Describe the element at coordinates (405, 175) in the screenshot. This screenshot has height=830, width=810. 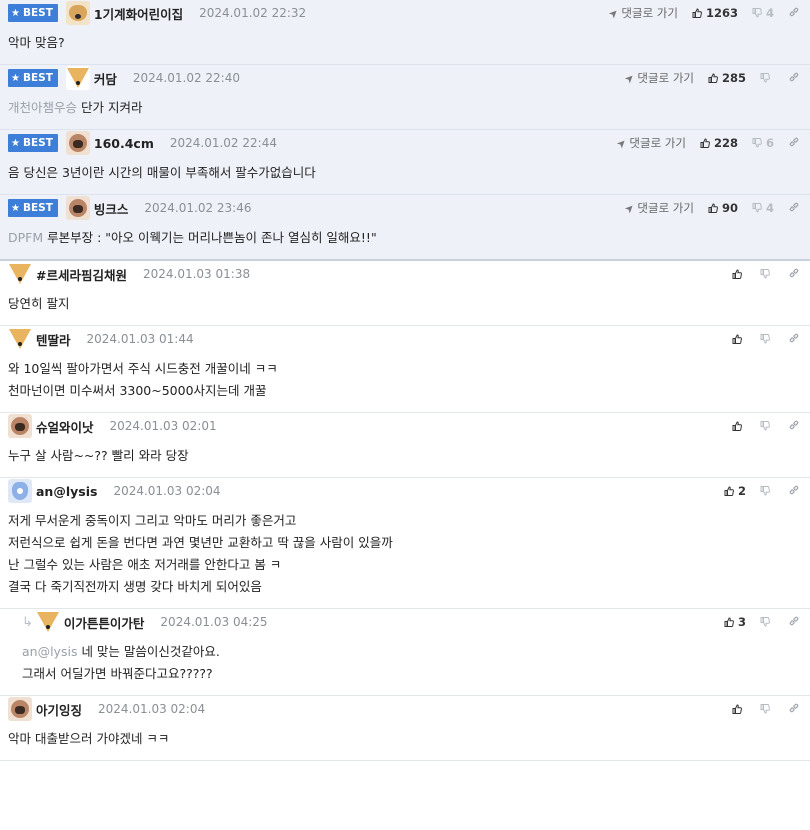
I see `comment-body: 음 당신은 3년이란 시간의 매물이 부족해서 팔수가없습니다` at that location.